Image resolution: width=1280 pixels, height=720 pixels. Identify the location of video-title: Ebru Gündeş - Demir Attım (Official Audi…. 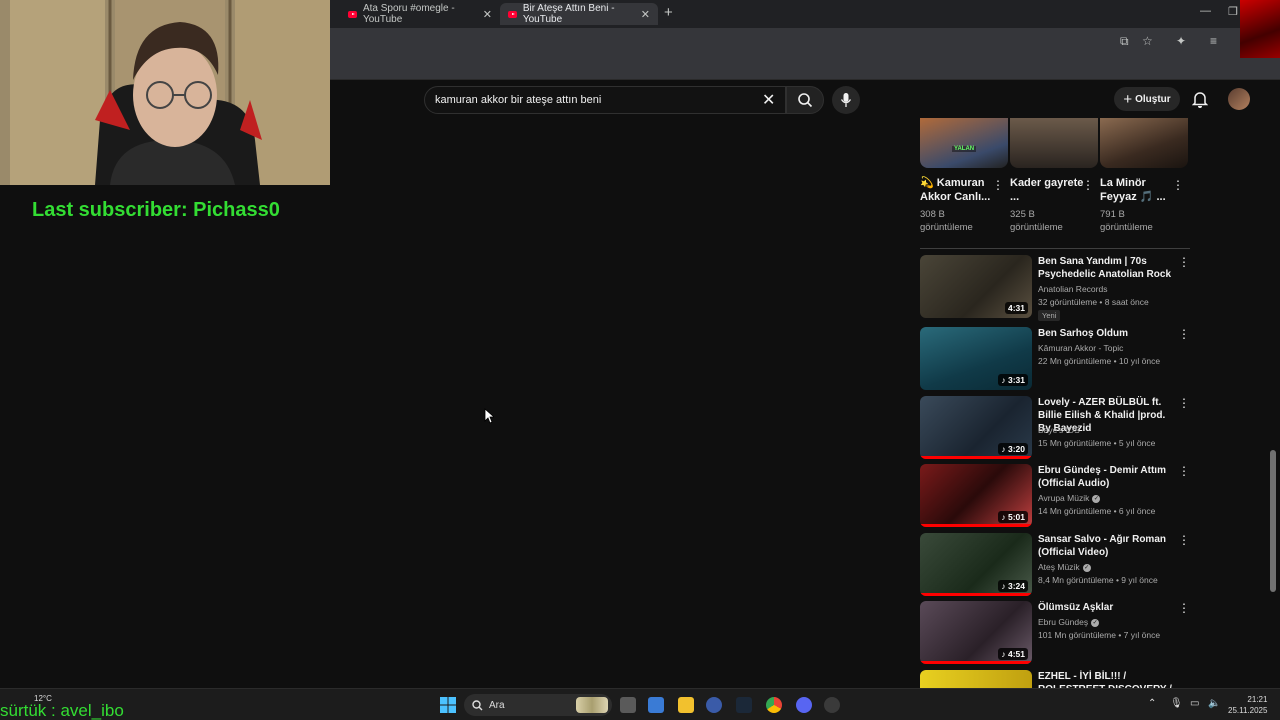
(1106, 477).